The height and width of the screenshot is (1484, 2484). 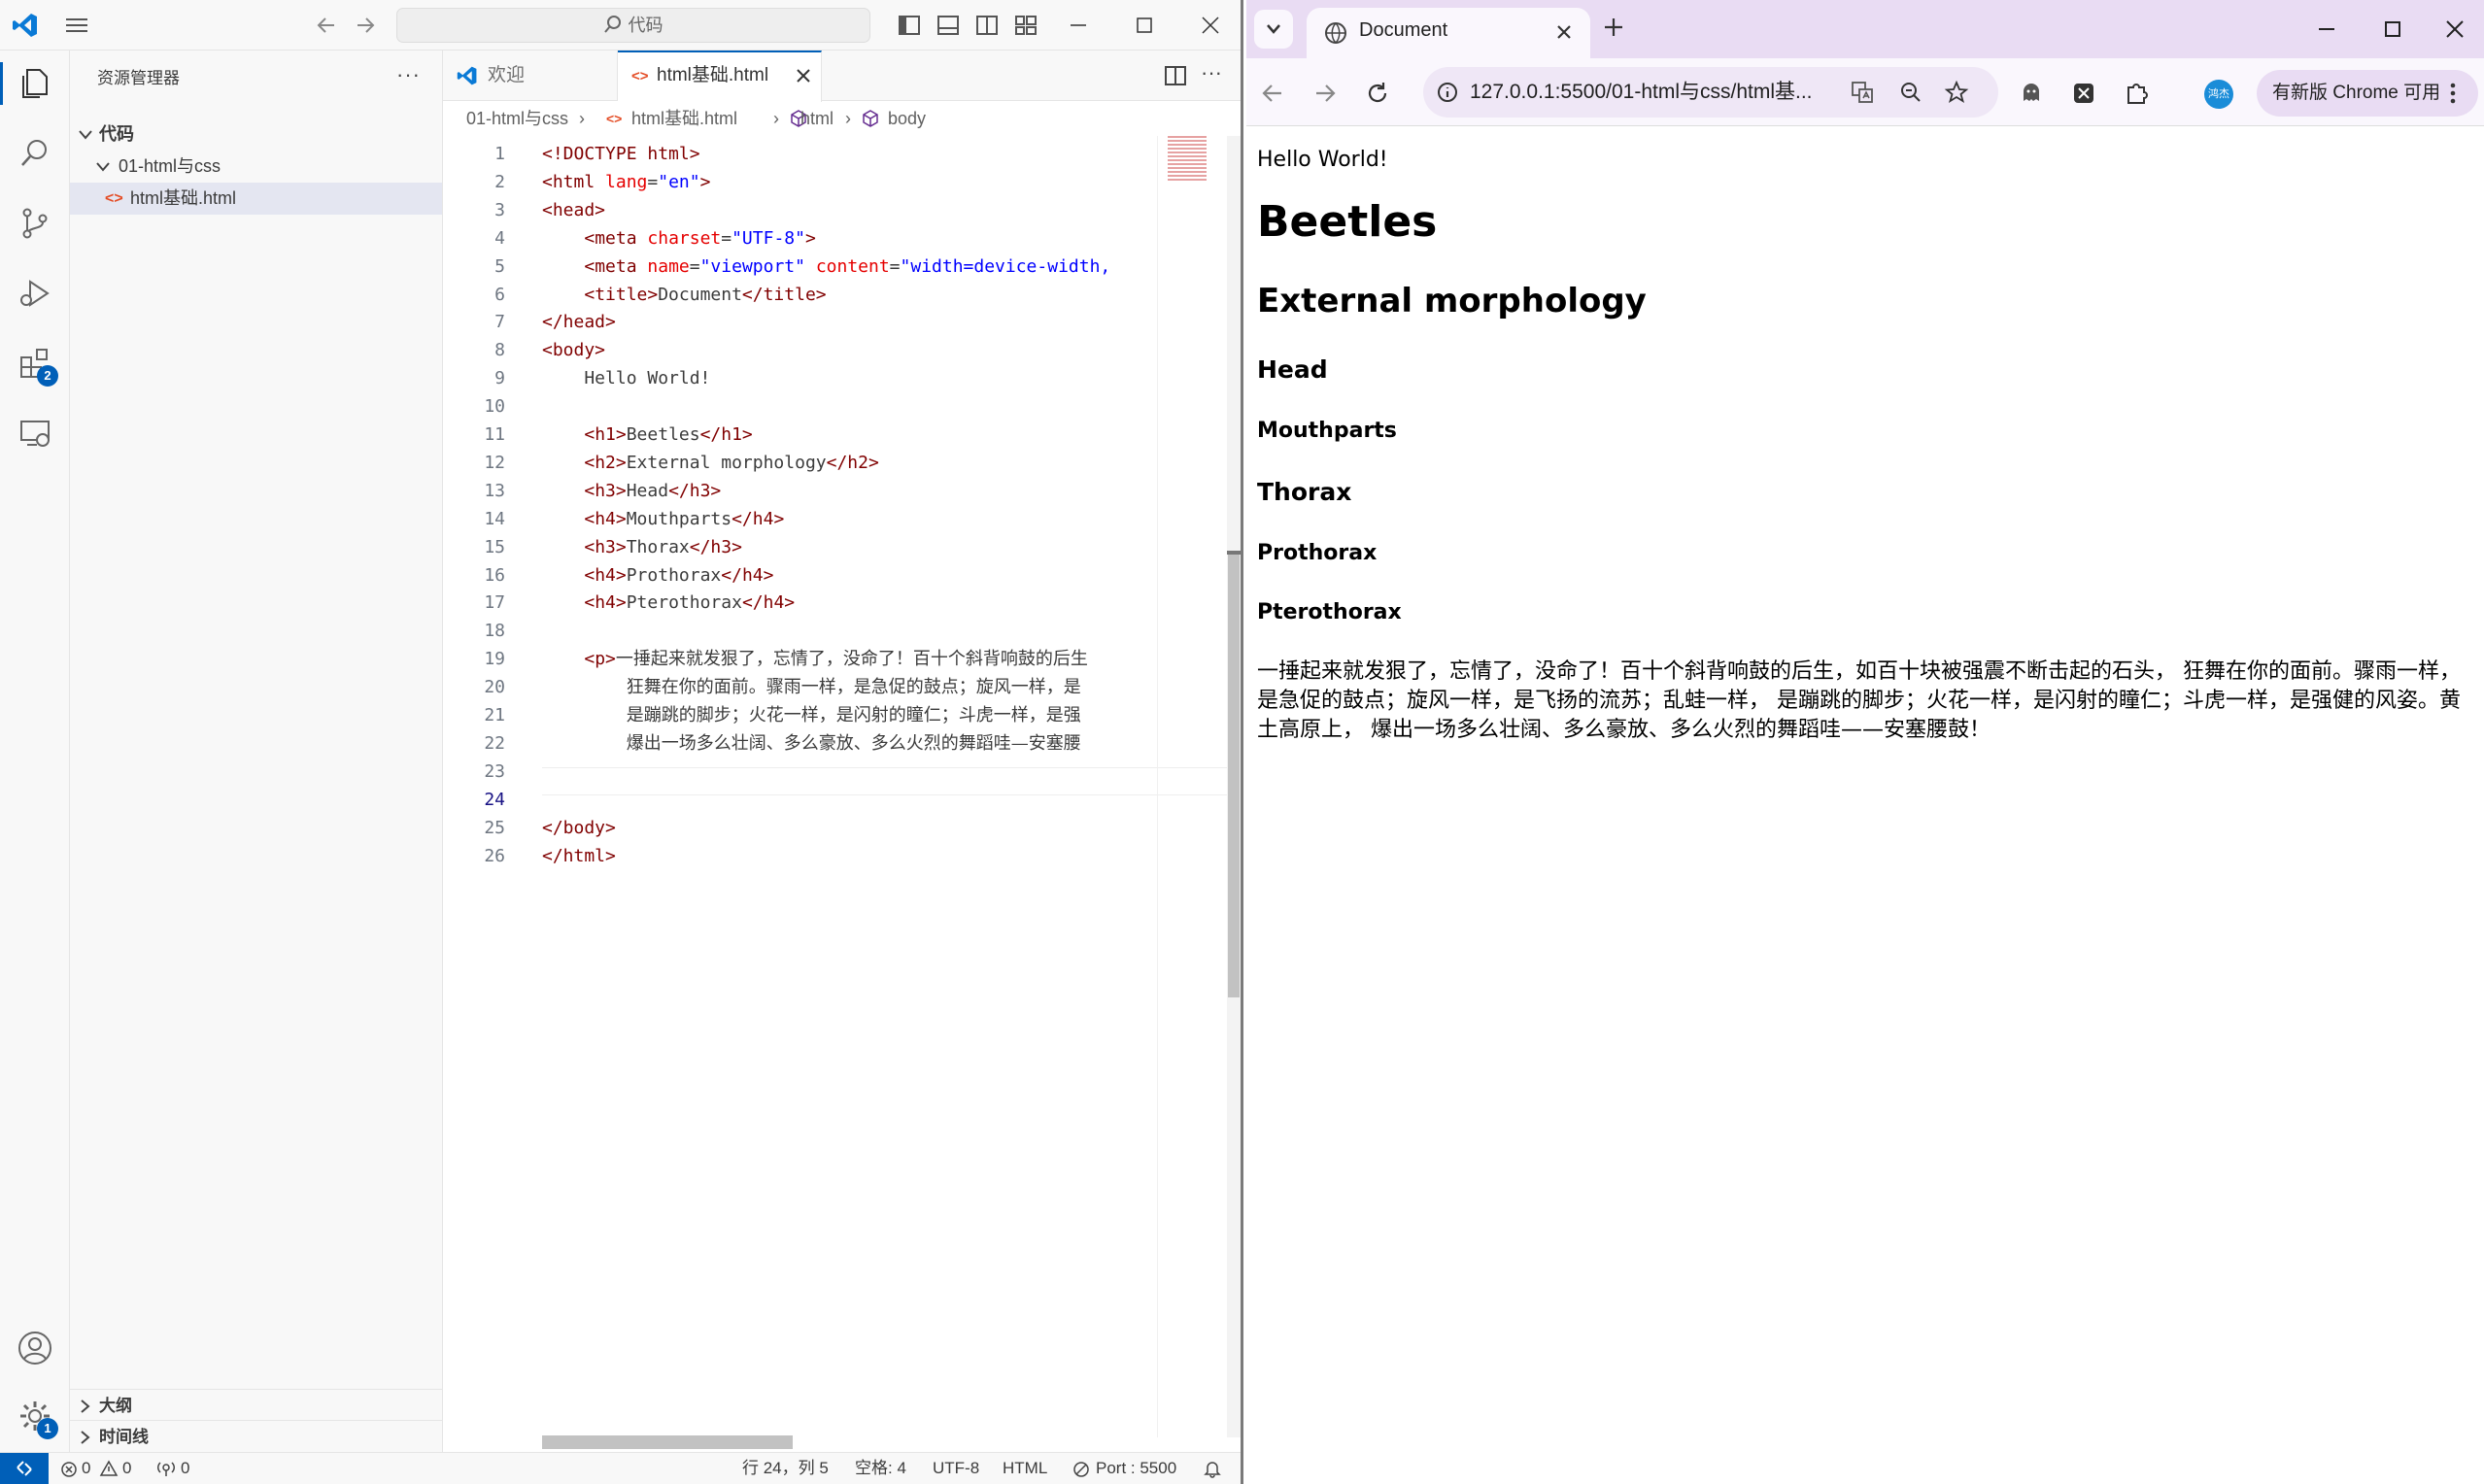 What do you see at coordinates (852, 462) in the screenshot?
I see `code-token: </h2>` at bounding box center [852, 462].